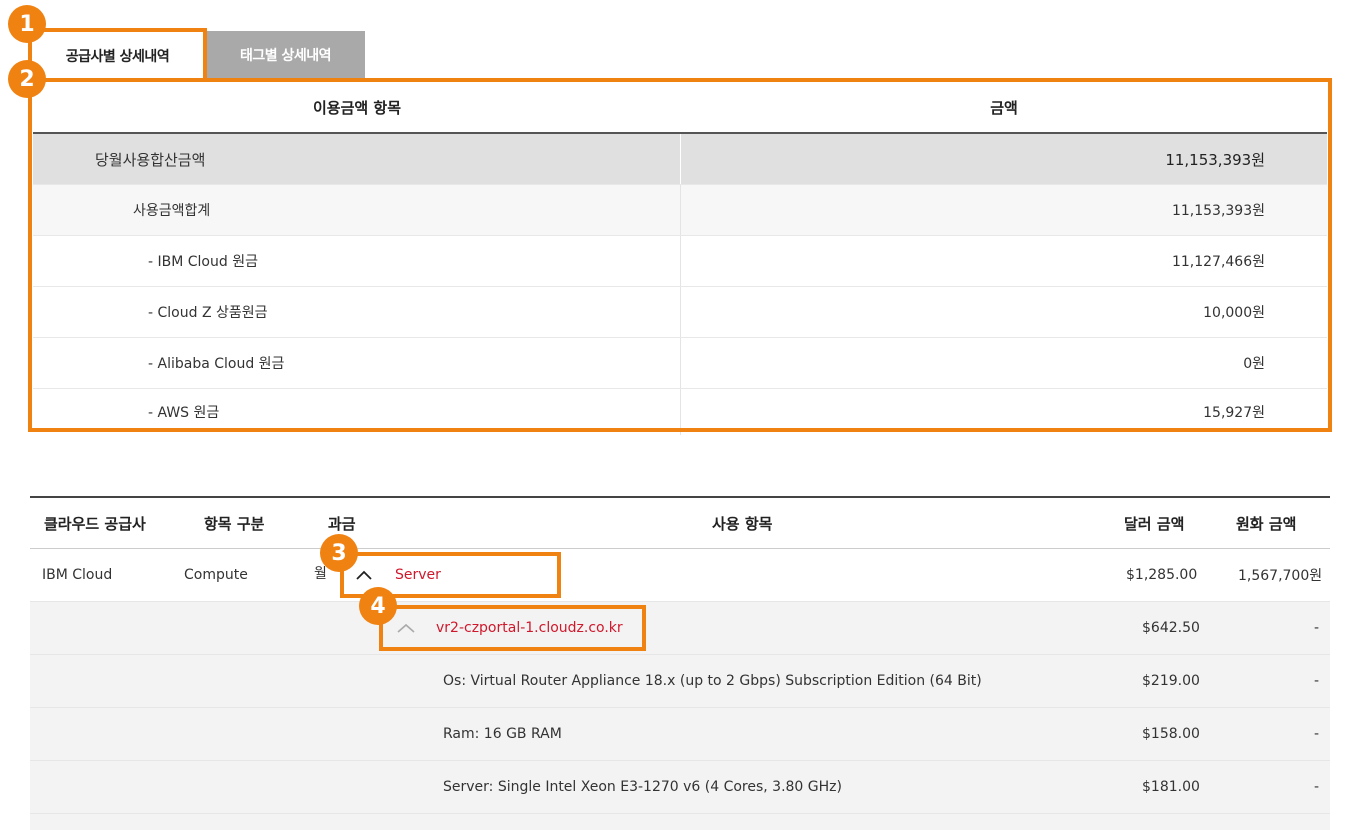  I want to click on summary-row-usage-total: 사용금액합계 11,153,393원, so click(680, 210).